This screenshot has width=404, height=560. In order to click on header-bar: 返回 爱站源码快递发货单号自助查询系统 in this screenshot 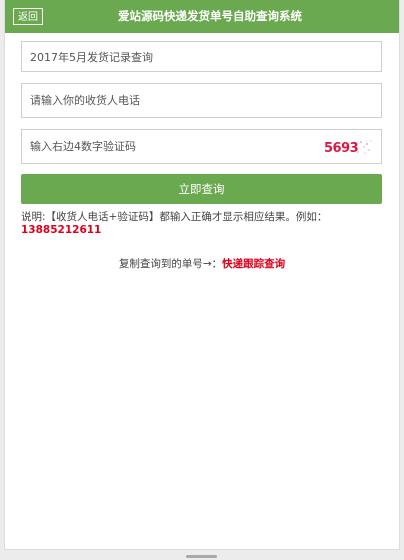, I will do `click(202, 16)`.